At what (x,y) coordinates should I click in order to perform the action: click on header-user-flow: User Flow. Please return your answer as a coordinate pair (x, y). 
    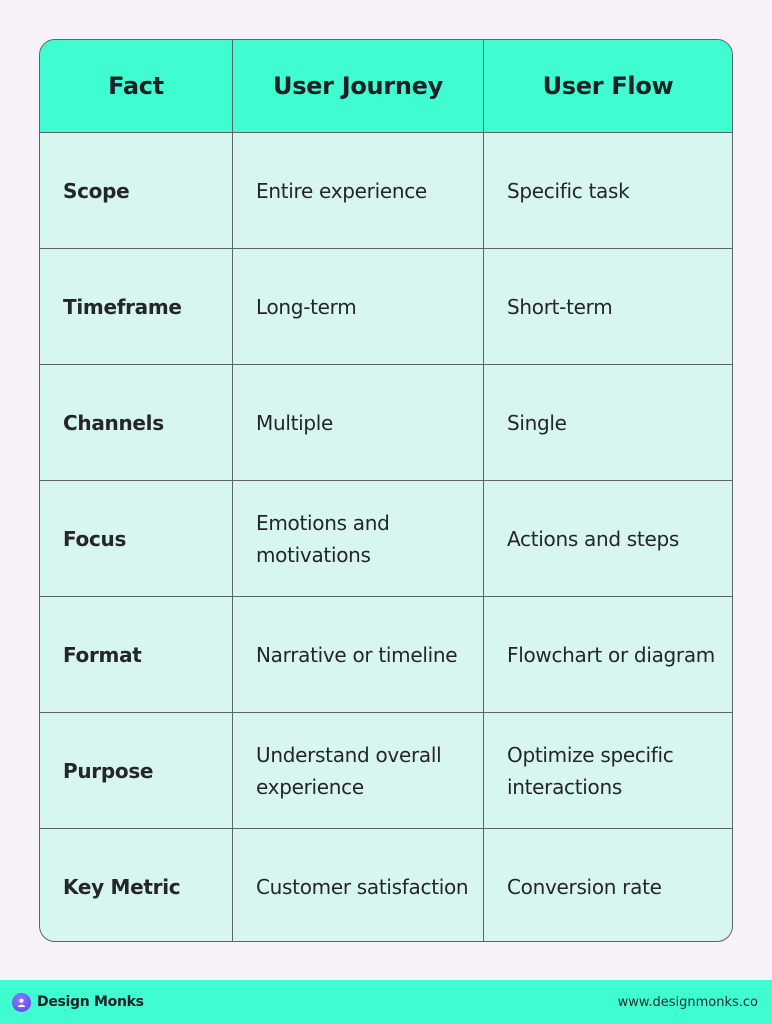
    Looking at the image, I should click on (607, 86).